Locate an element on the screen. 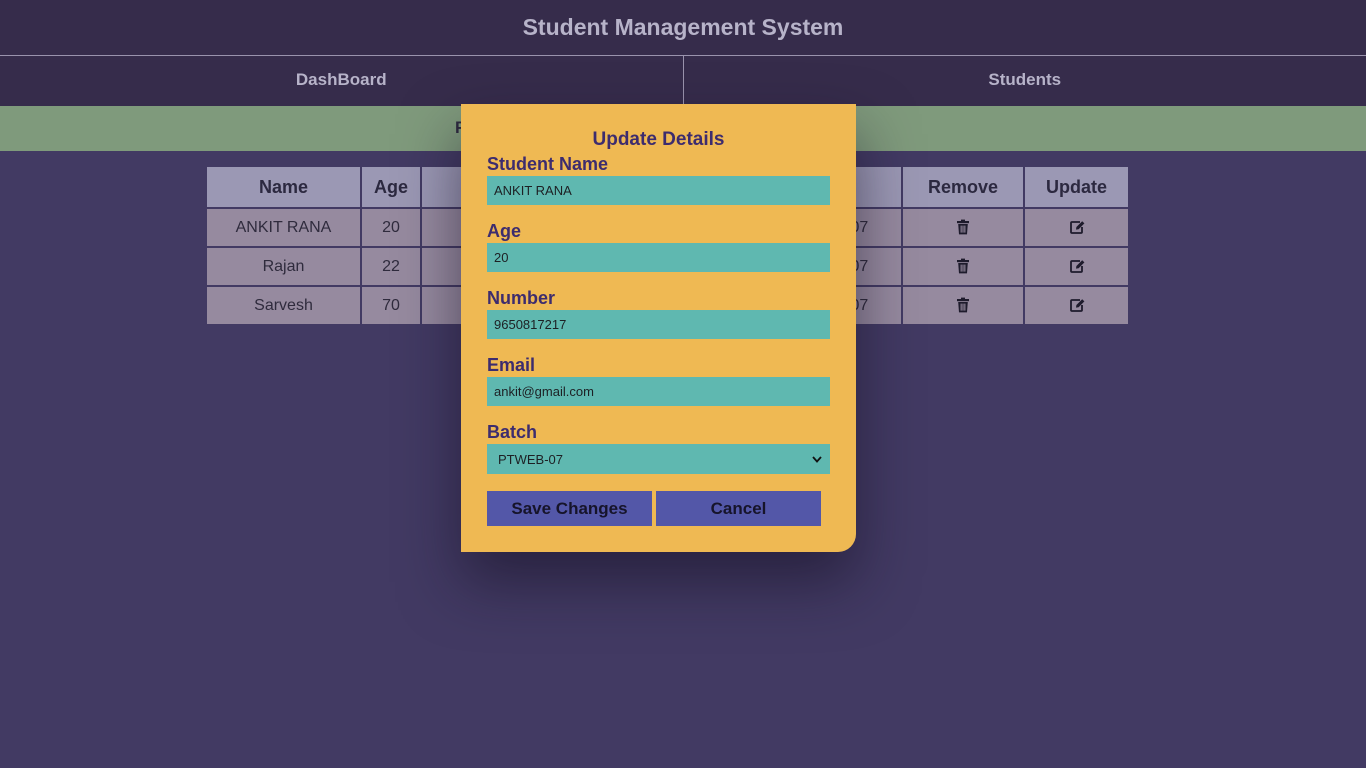 The width and height of the screenshot is (1366, 768). age-input is located at coordinates (658, 257).